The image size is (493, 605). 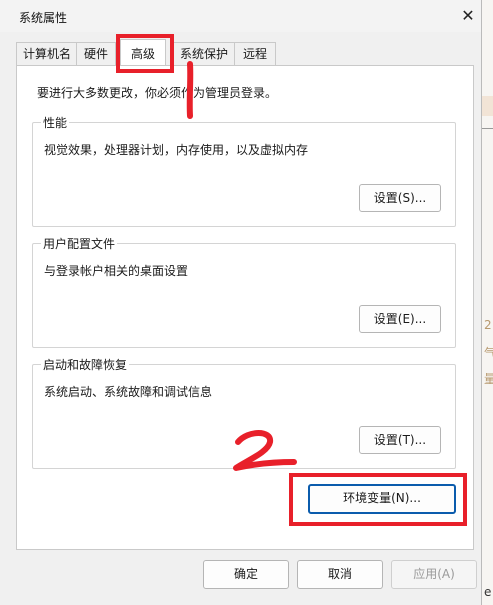 I want to click on title-bar: 系统属性 ✕, so click(x=240, y=16).